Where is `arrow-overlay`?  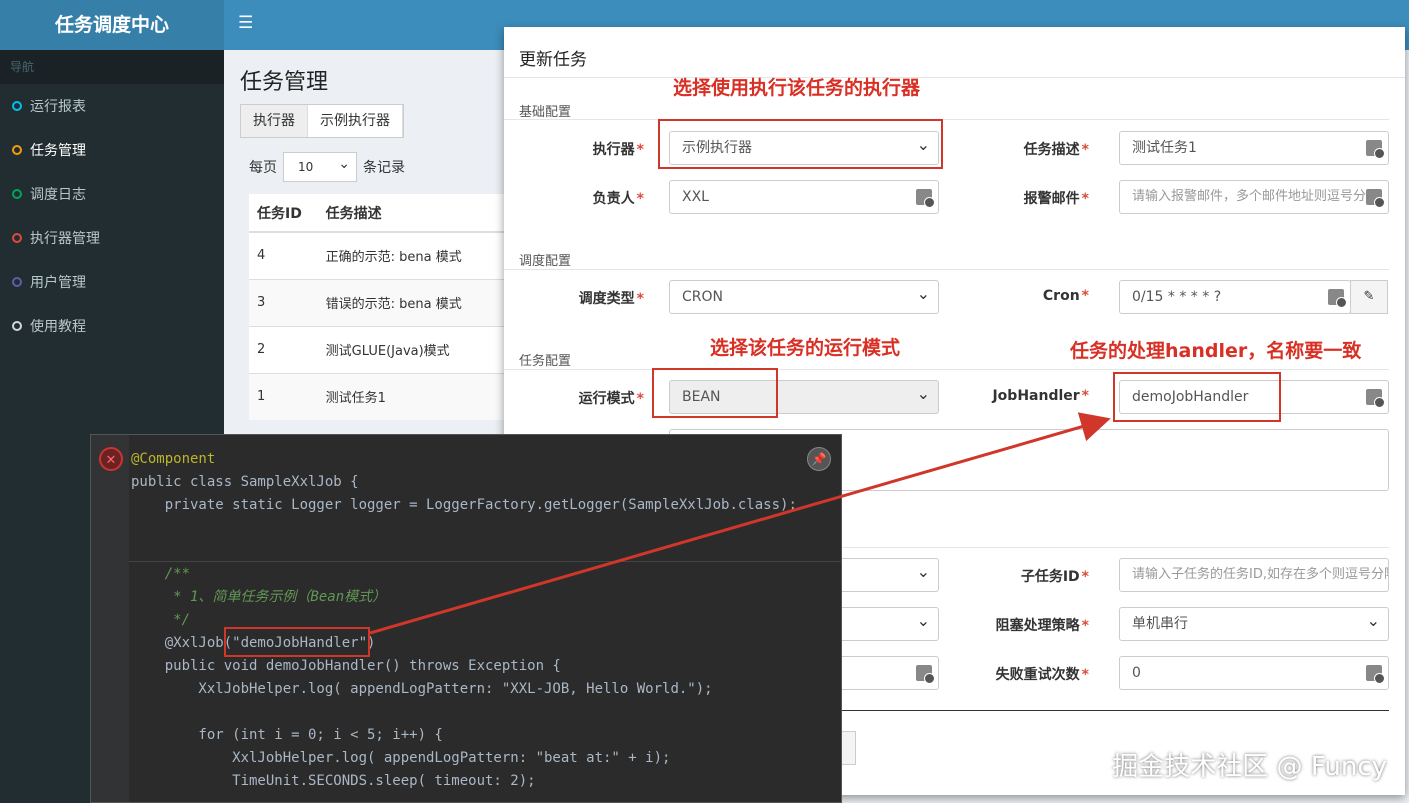
arrow-overlay is located at coordinates (740, 523).